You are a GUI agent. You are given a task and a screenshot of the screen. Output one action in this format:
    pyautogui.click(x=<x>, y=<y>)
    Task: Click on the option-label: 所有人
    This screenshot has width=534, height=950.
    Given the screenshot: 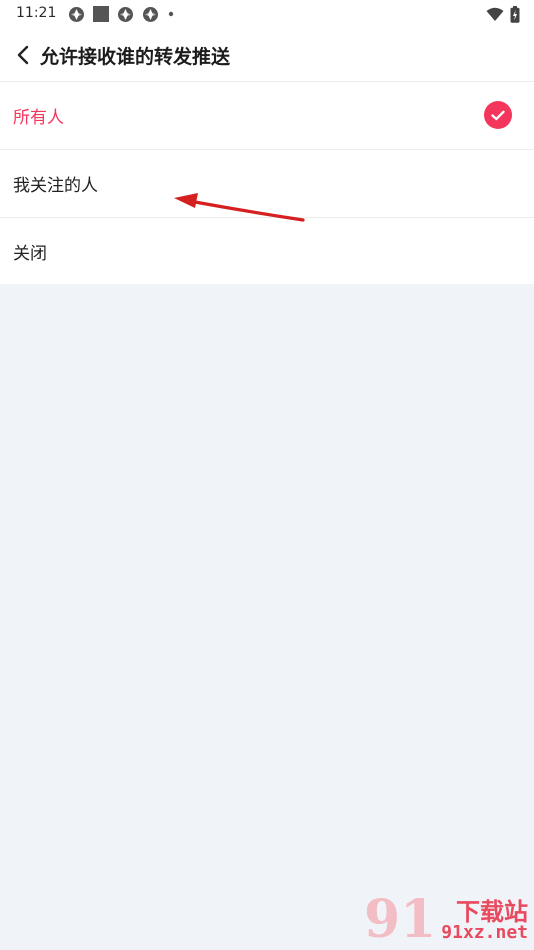 What is the action you would take?
    pyautogui.click(x=38, y=118)
    